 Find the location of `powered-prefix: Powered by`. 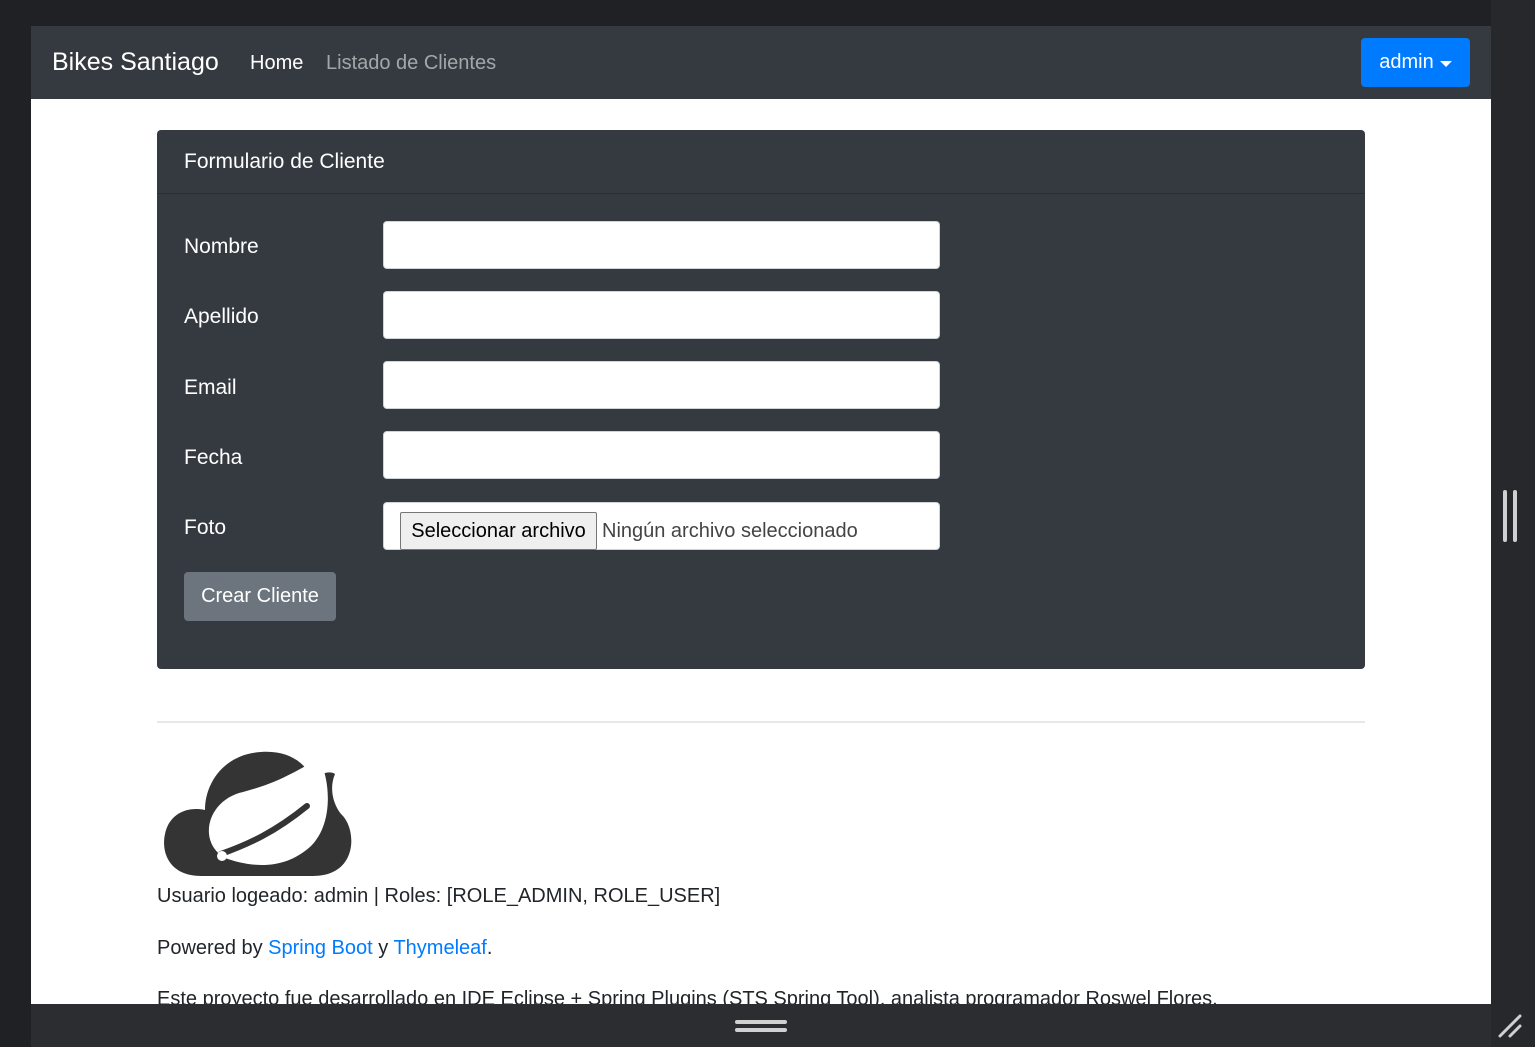

powered-prefix: Powered by is located at coordinates (213, 948).